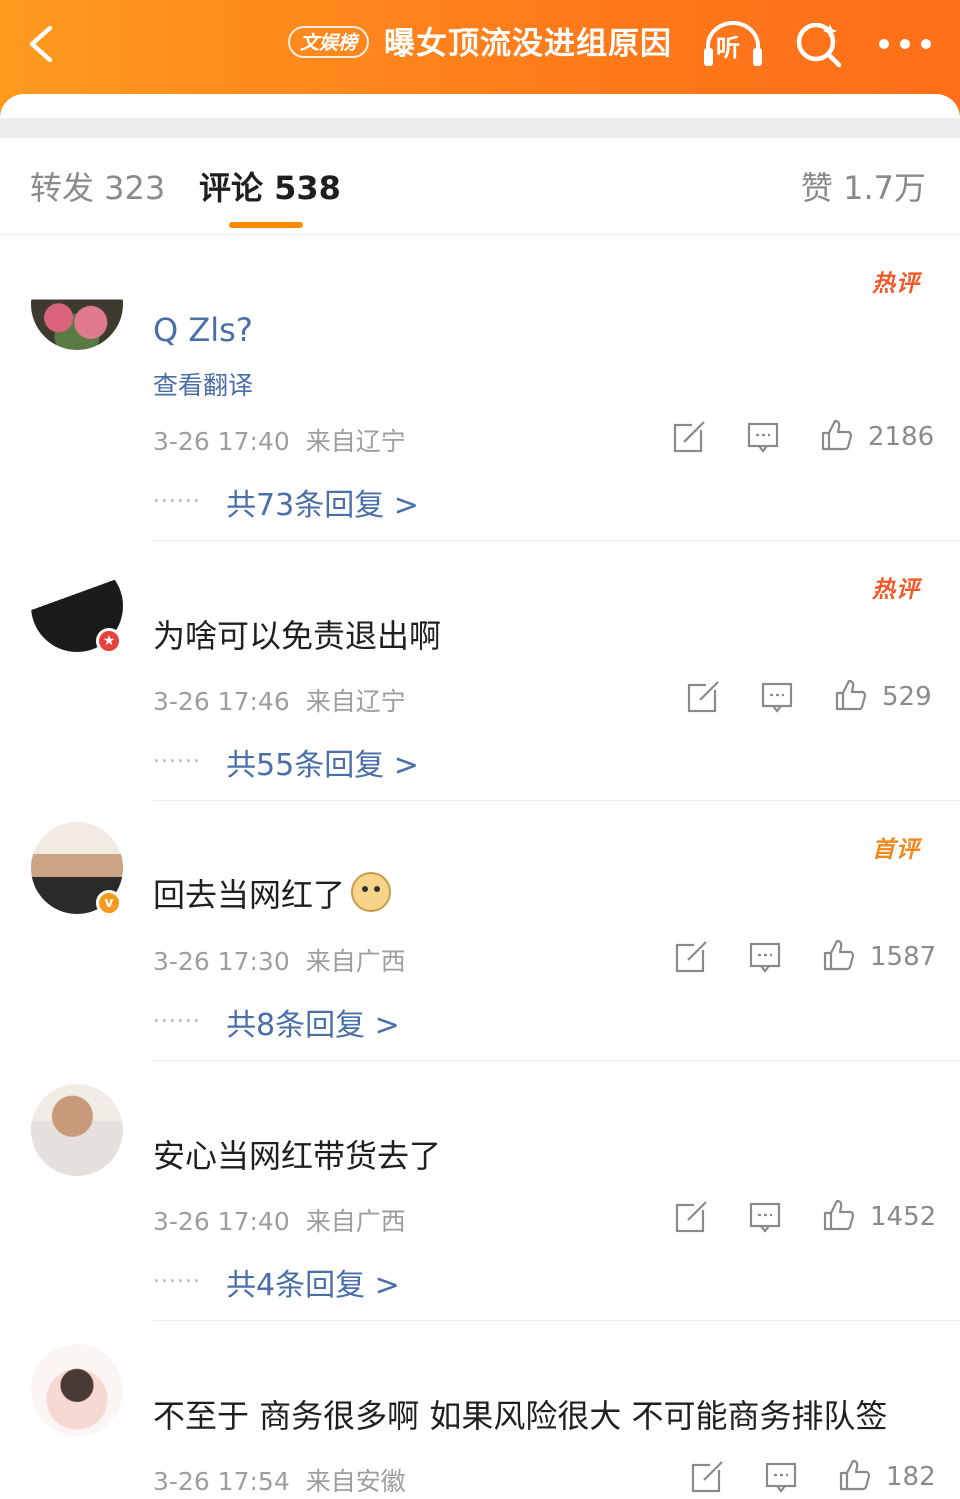 Image resolution: width=960 pixels, height=1499 pixels. I want to click on tab-likes: 赞 1.7万, so click(863, 188).